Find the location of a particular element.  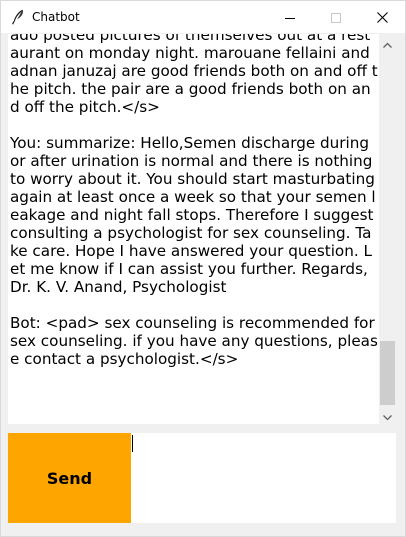

minimize-icon is located at coordinates (290, 17).